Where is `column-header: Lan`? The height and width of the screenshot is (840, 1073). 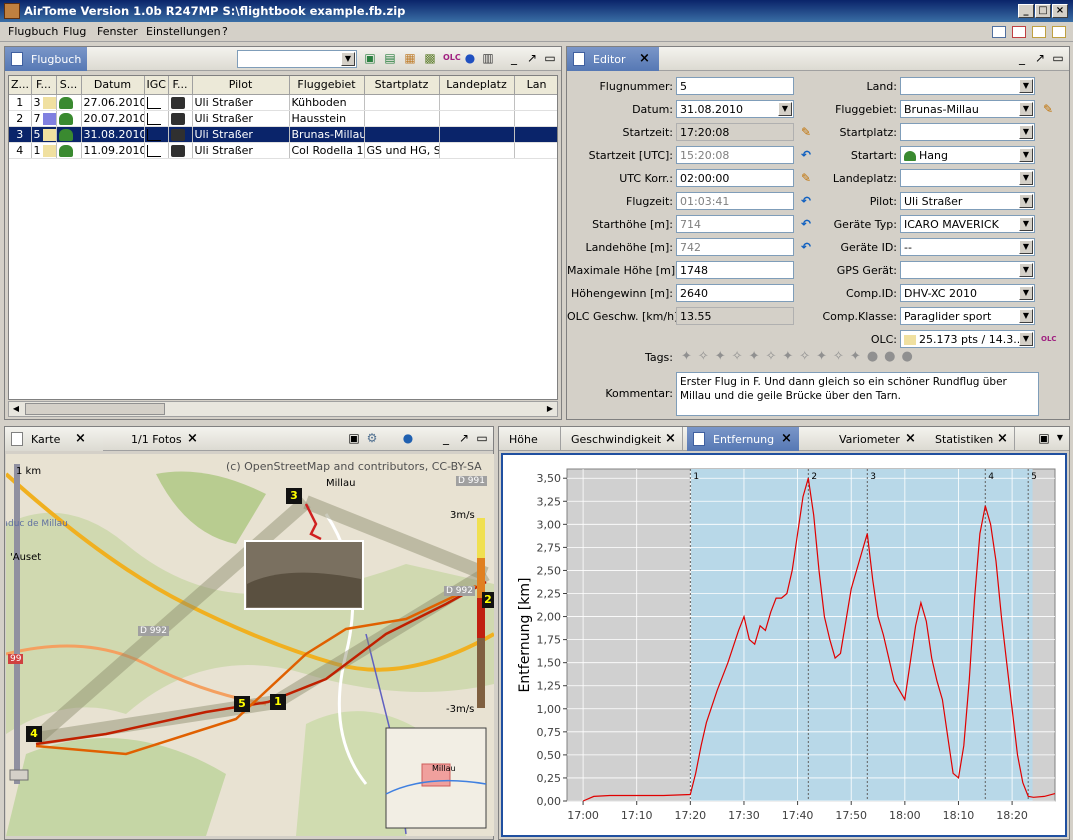
column-header: Lan is located at coordinates (535, 85).